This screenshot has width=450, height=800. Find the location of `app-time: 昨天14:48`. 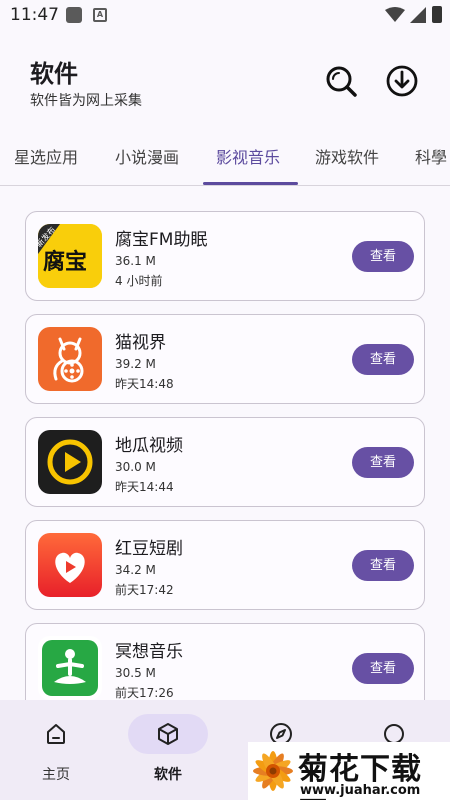

app-time: 昨天14:48 is located at coordinates (144, 384).